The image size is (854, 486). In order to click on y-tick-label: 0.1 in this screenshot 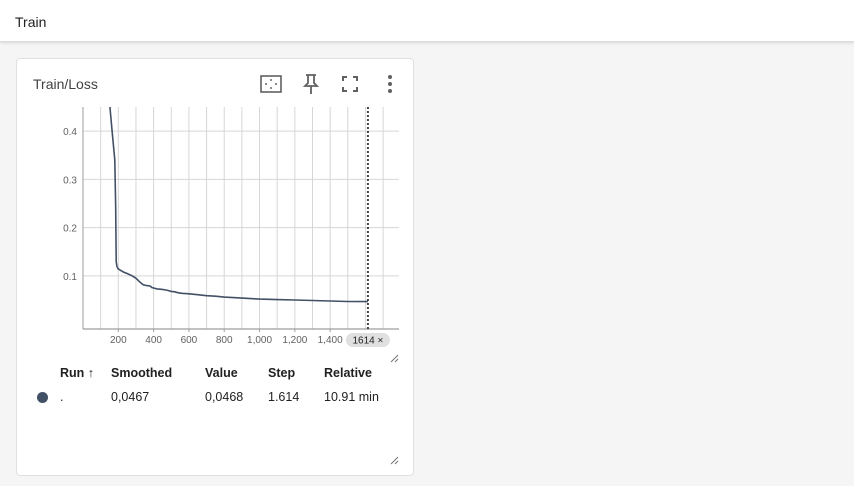, I will do `click(70, 277)`.